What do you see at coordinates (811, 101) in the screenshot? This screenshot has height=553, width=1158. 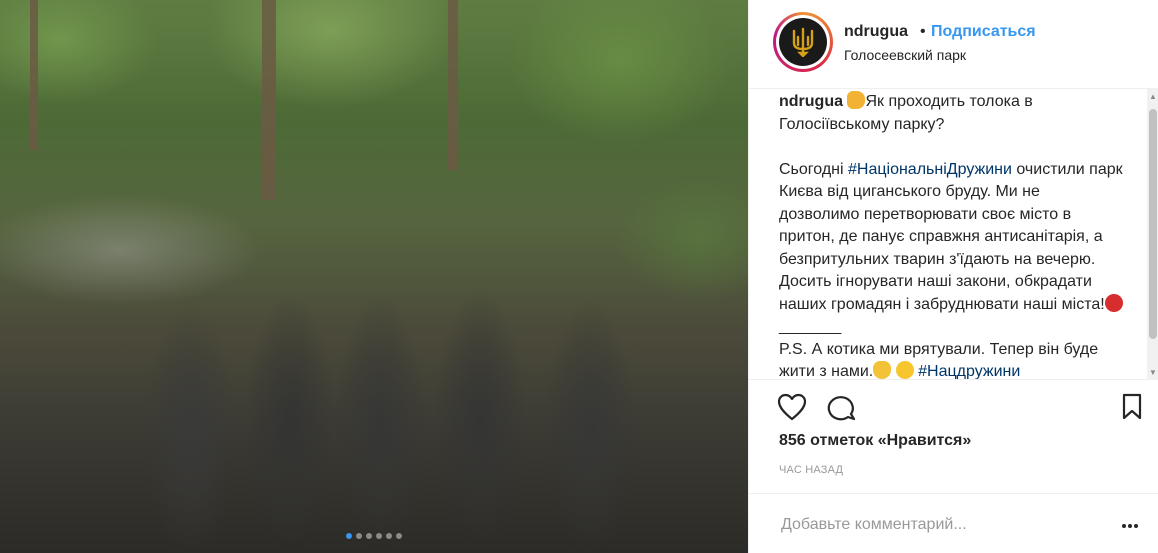 I see `caption-username-link: ndrugua` at bounding box center [811, 101].